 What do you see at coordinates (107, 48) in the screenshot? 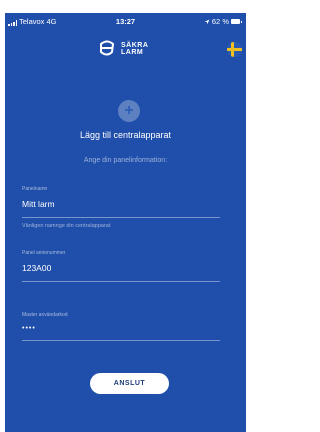
I see `sakra-logo-icon` at bounding box center [107, 48].